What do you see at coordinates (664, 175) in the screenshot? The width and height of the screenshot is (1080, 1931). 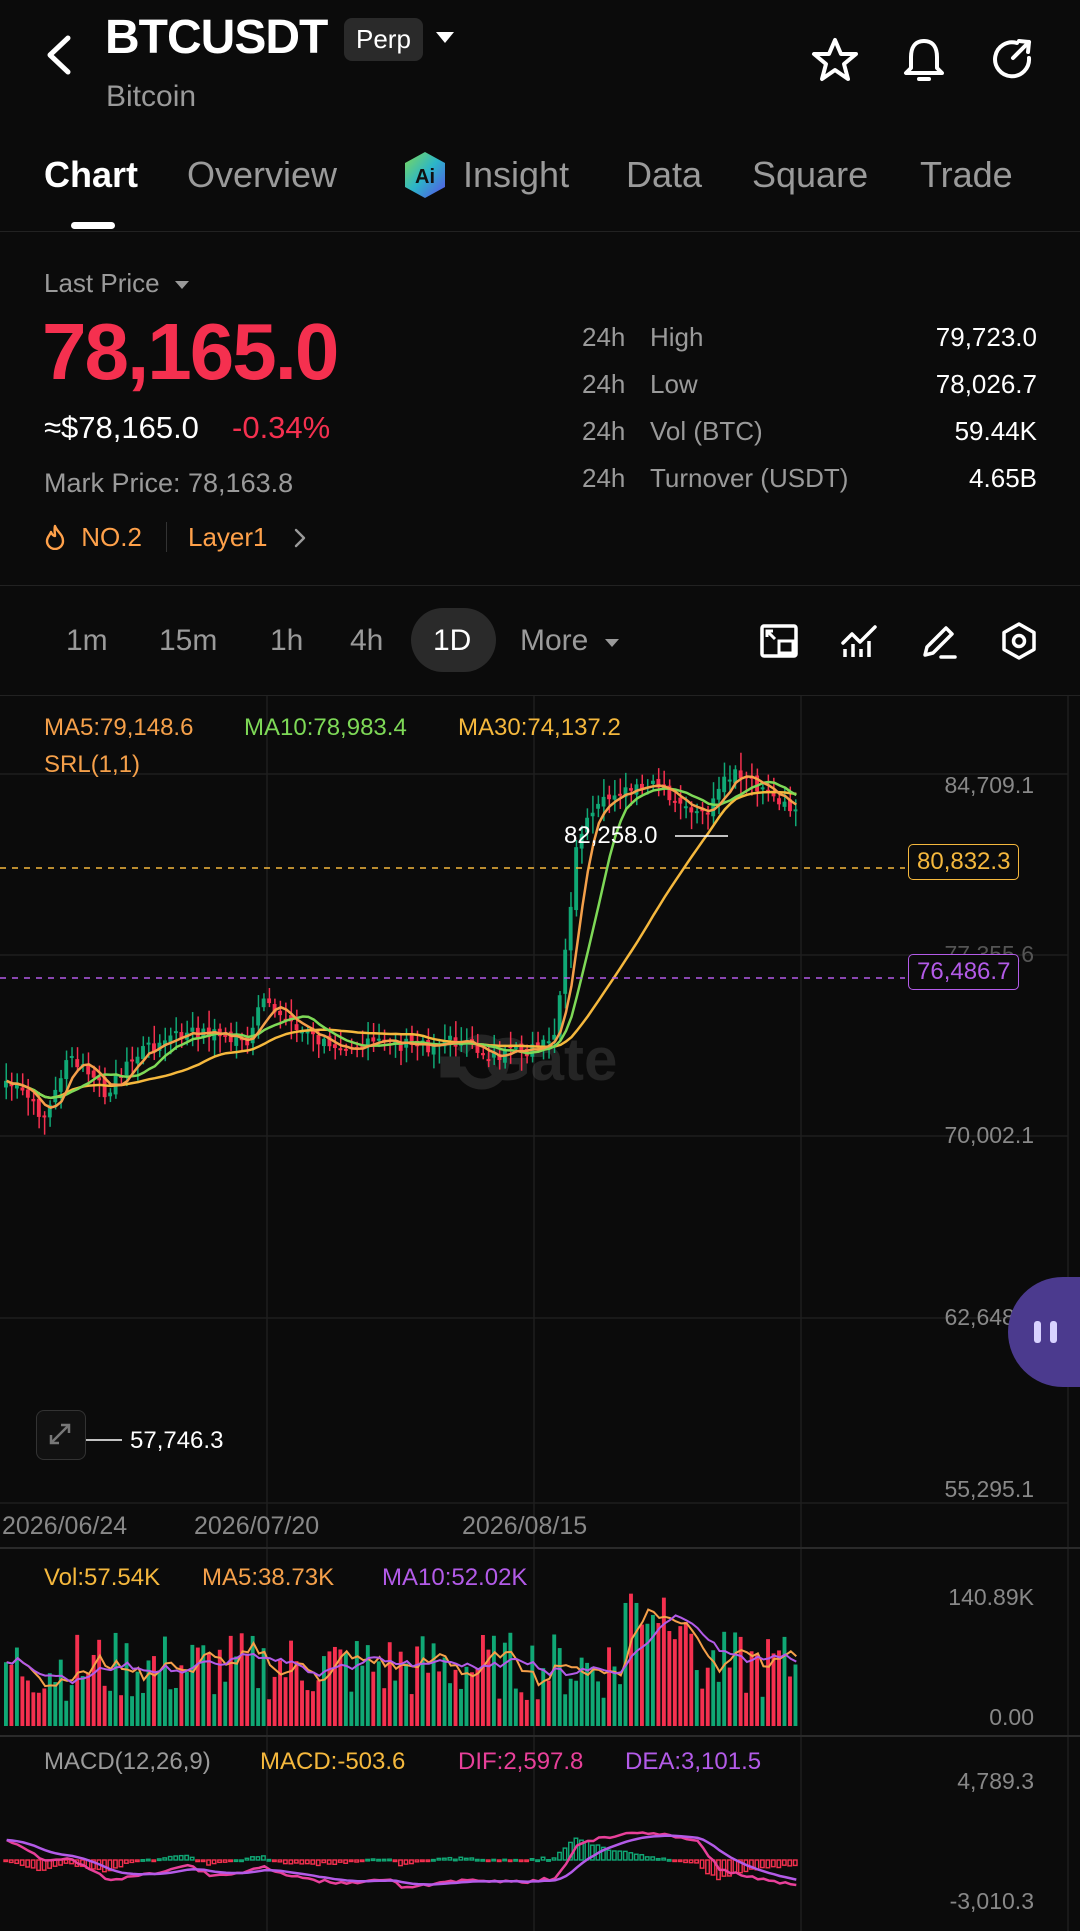 I see `tab-data: Data` at bounding box center [664, 175].